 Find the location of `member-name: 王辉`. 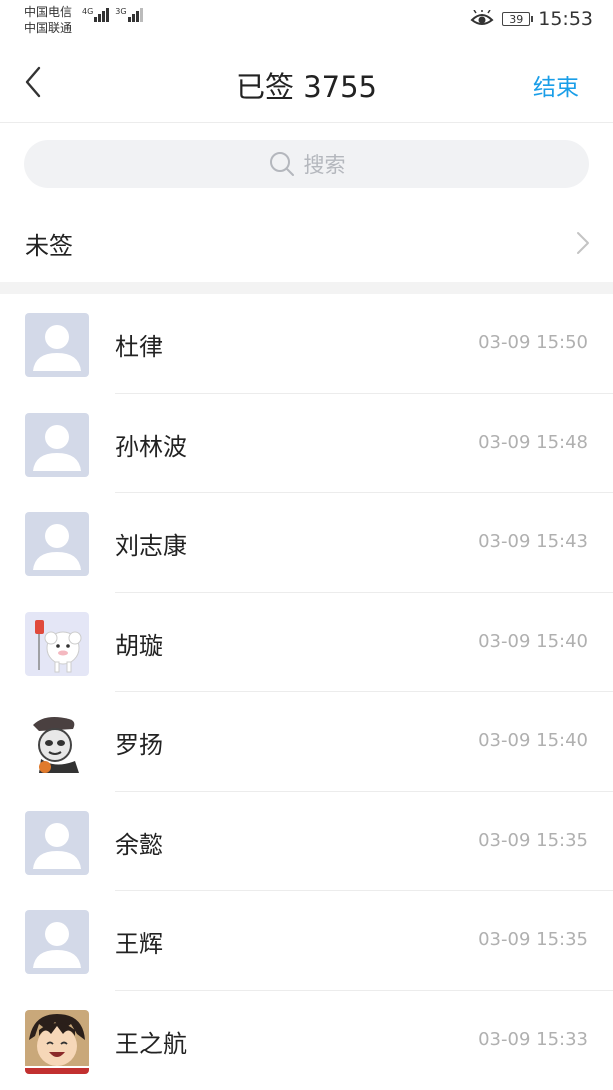

member-name: 王辉 is located at coordinates (139, 941).